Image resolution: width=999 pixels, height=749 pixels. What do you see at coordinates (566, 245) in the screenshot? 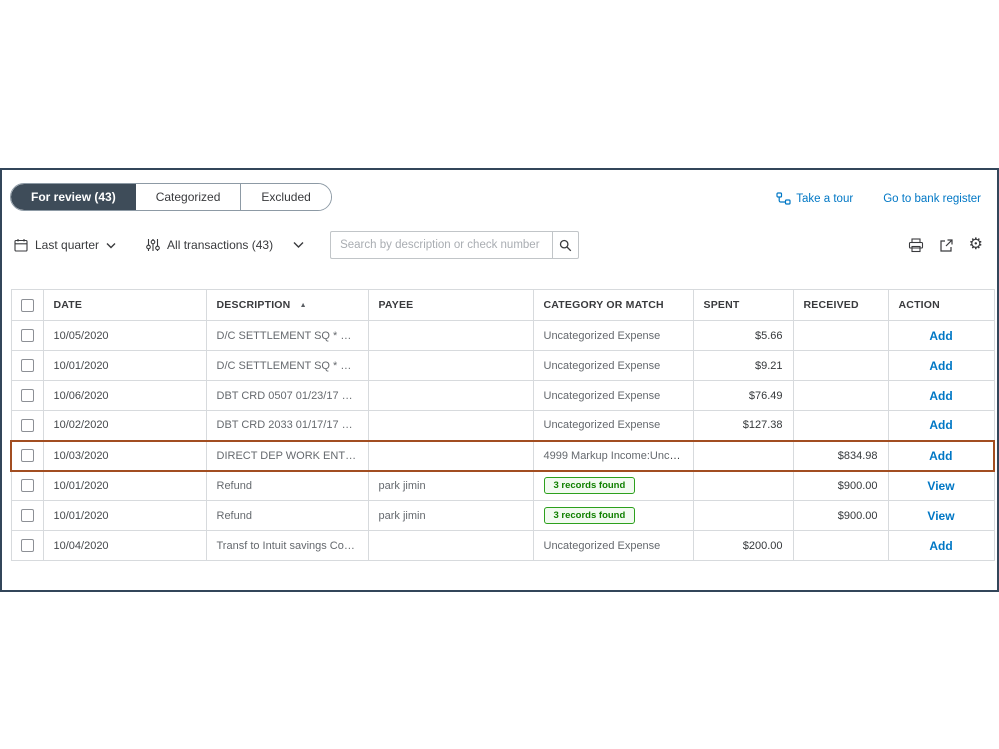
I see `search-button` at bounding box center [566, 245].